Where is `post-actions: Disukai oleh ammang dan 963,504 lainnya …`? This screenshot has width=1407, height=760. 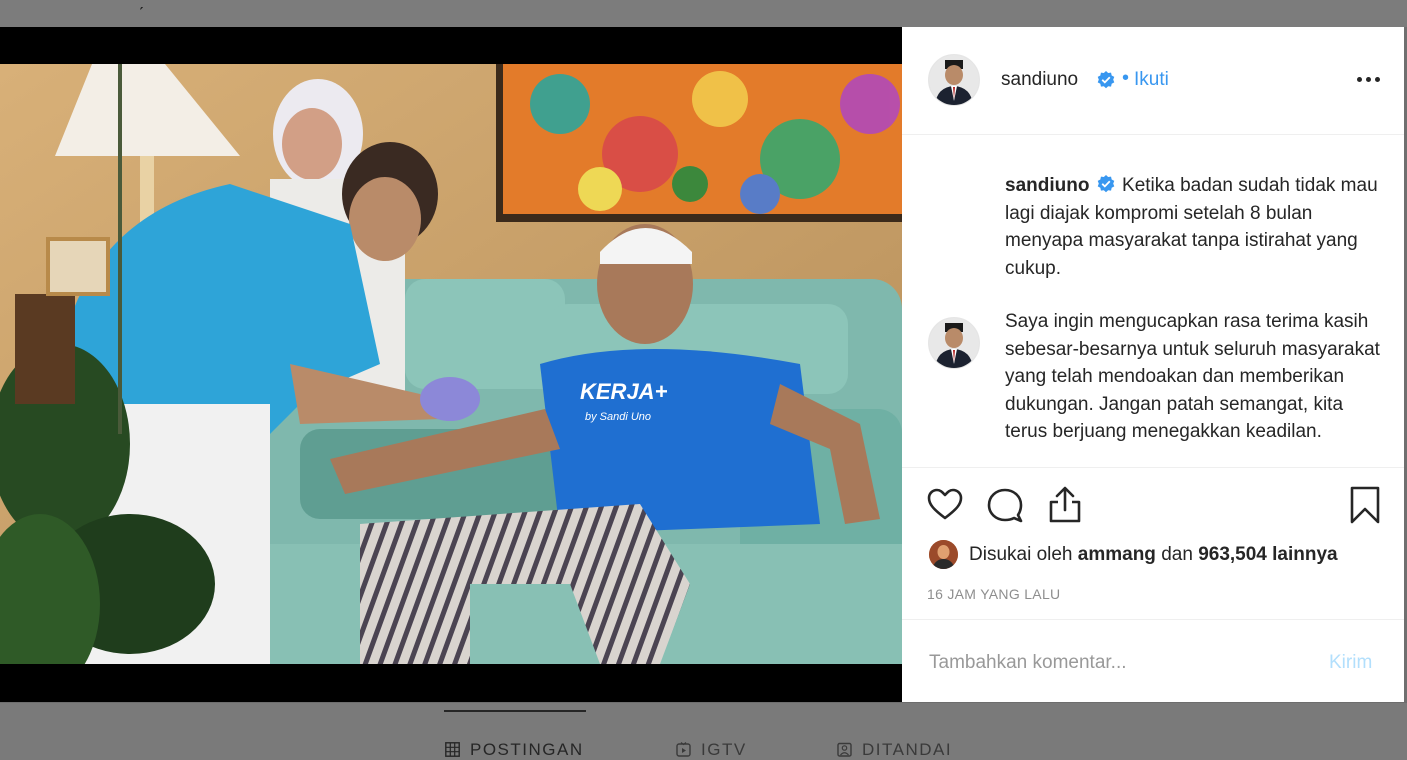 post-actions: Disukai oleh ammang dan 963,504 lainnya … is located at coordinates (1153, 543).